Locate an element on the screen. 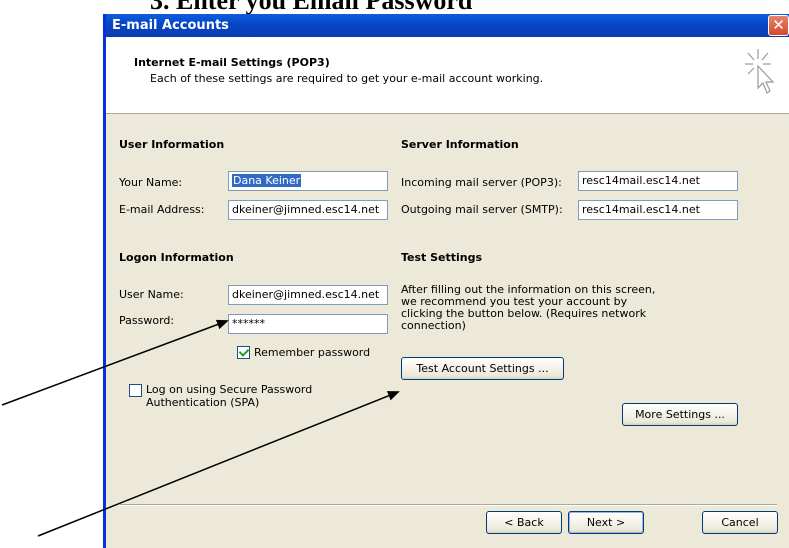  arrow-to-test-button is located at coordinates (218, 464).